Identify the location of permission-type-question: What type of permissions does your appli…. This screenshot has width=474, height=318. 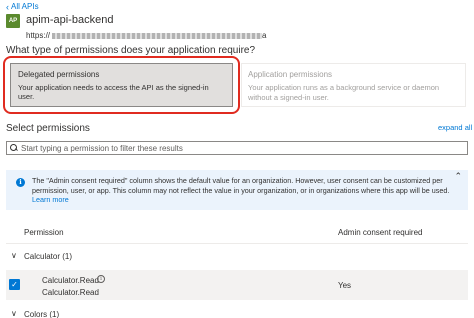
(131, 50).